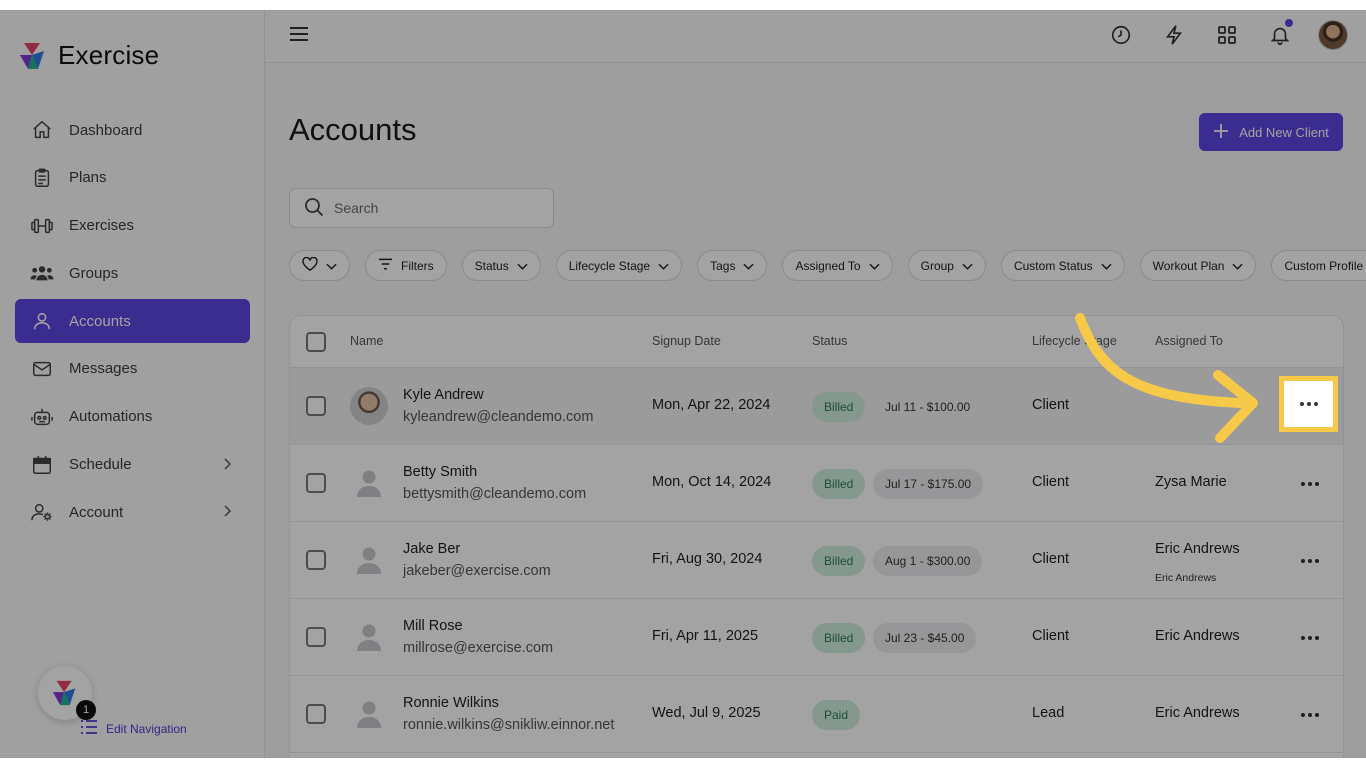 The width and height of the screenshot is (1366, 768). Describe the element at coordinates (42, 465) in the screenshot. I see `calendar-icon` at that location.